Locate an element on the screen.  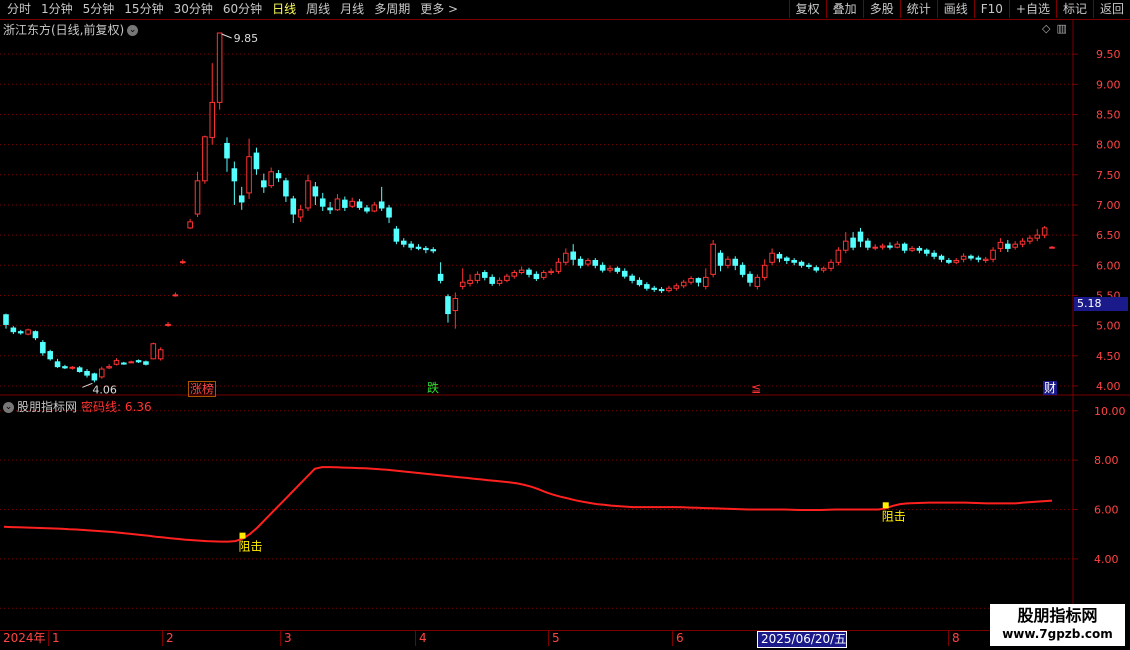
password-line-value: 密码线: 6.36 is located at coordinates (116, 407).